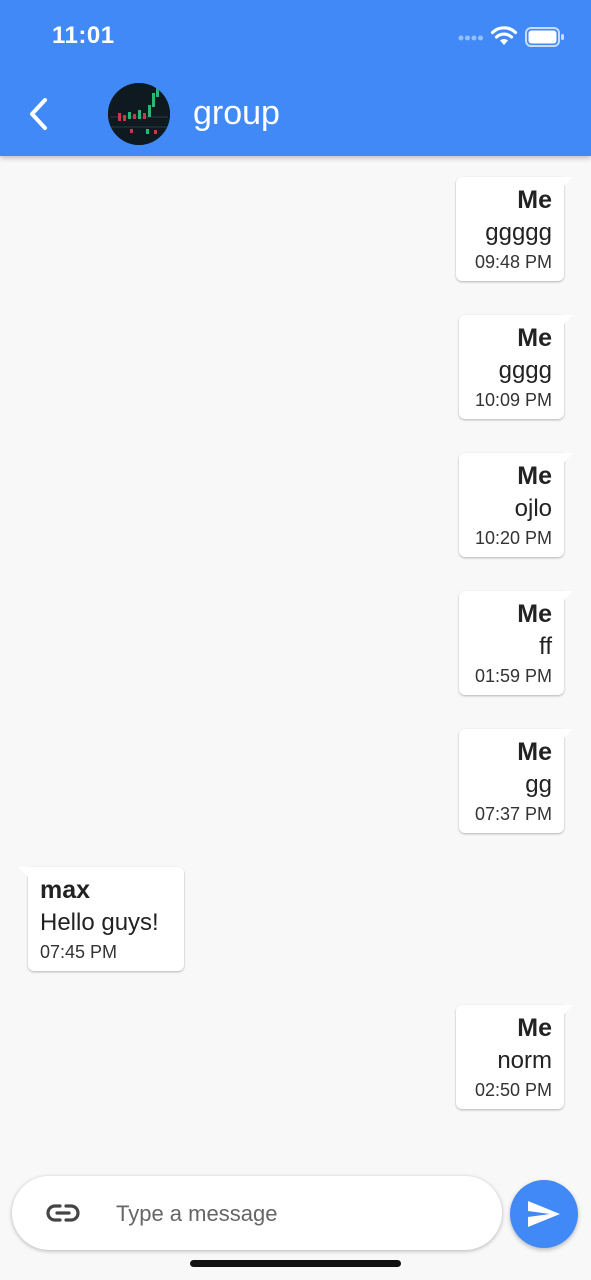 The height and width of the screenshot is (1280, 591). I want to click on chevron-left-icon, so click(38, 114).